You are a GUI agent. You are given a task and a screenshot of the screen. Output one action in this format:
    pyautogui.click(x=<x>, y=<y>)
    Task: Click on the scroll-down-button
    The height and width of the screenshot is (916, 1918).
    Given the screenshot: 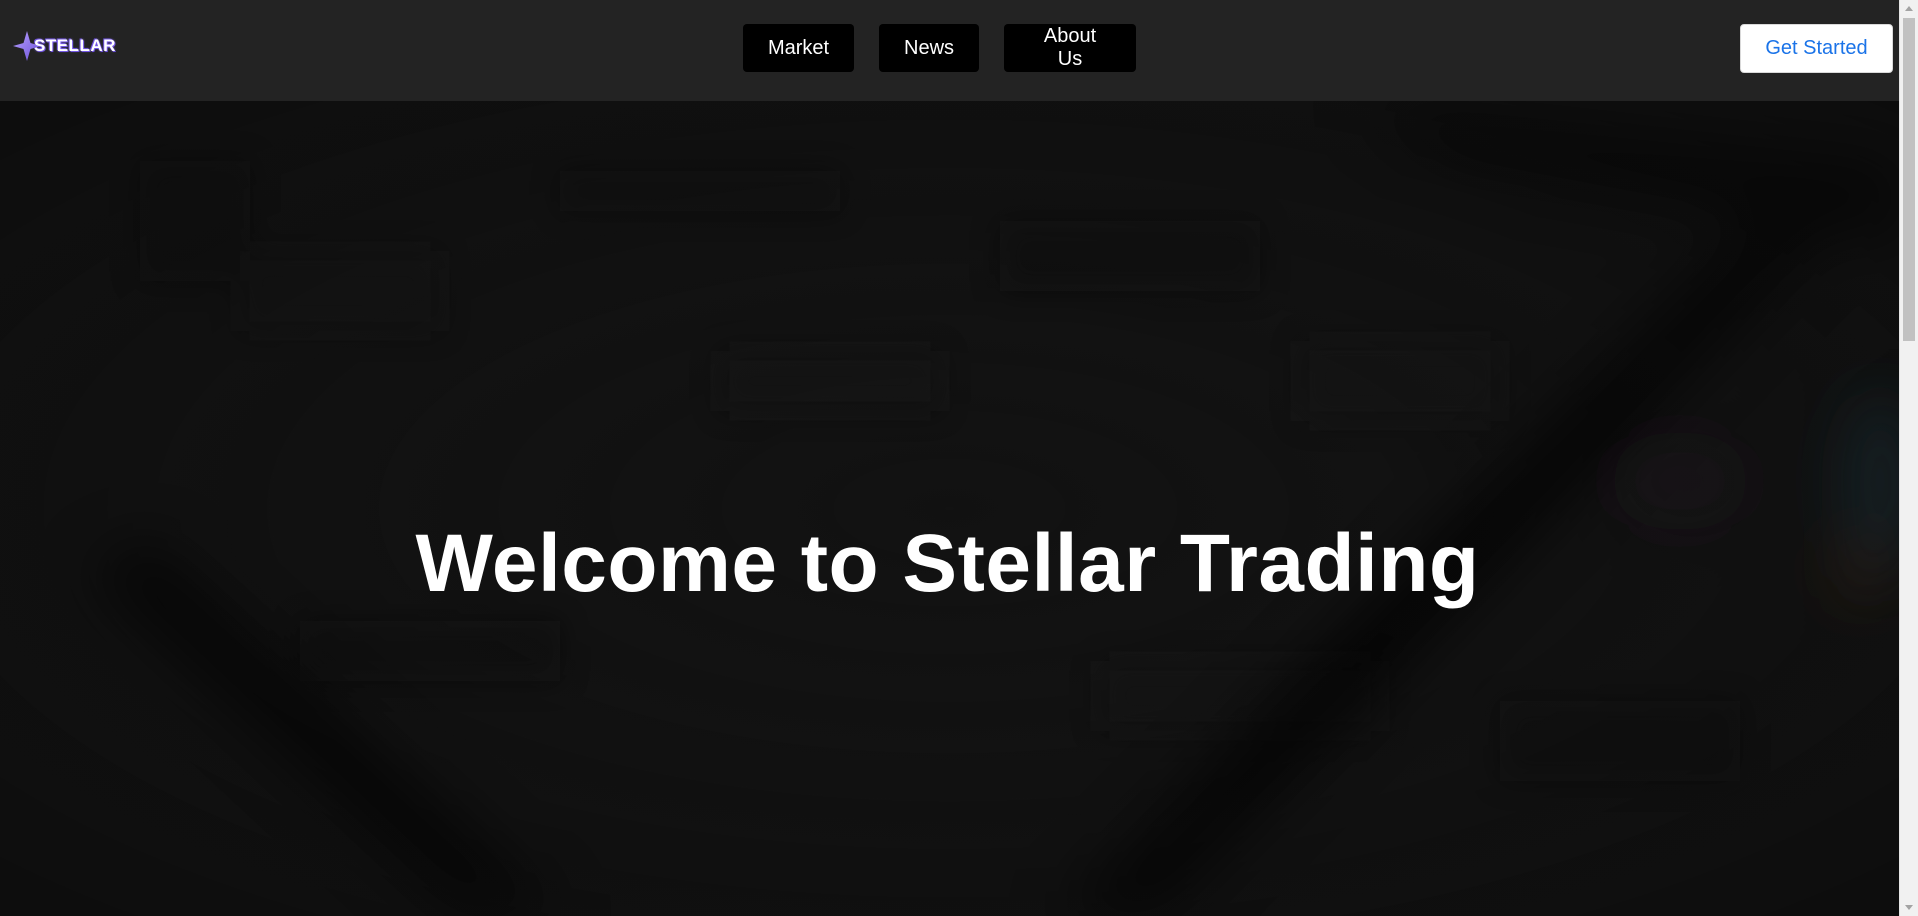 What is the action you would take?
    pyautogui.click(x=1909, y=907)
    